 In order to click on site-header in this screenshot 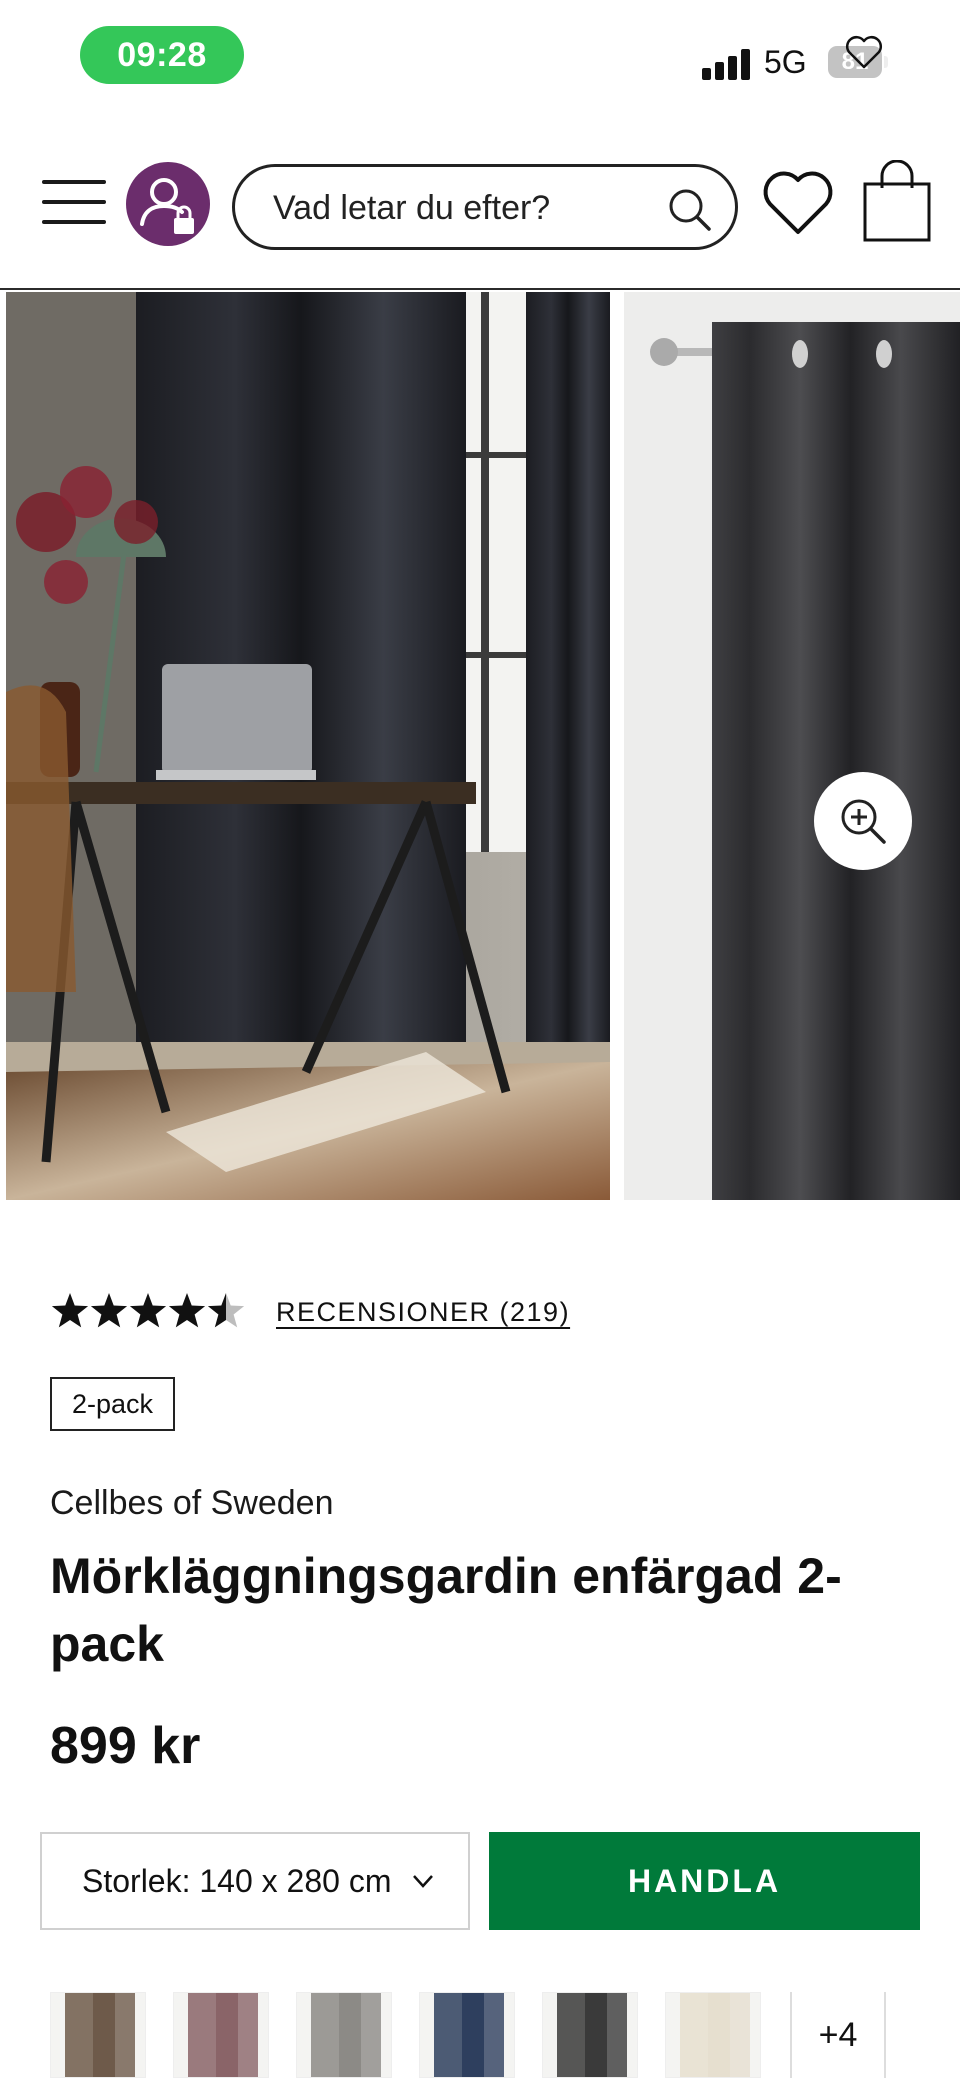, I will do `click(480, 200)`.